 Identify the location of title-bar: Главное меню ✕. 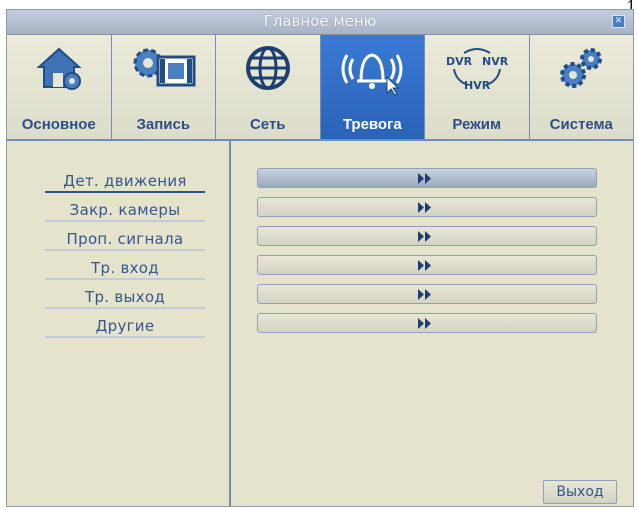
(320, 22).